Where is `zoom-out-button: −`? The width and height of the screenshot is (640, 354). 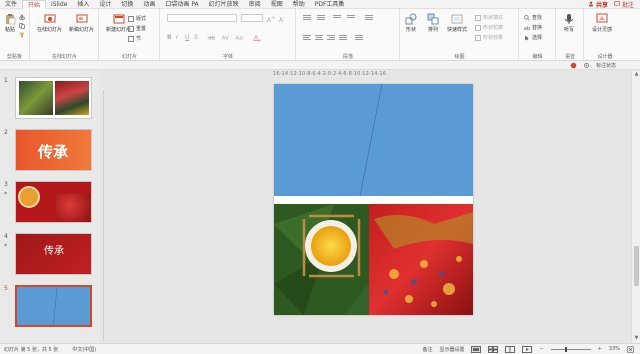 zoom-out-button: − is located at coordinates (541, 349).